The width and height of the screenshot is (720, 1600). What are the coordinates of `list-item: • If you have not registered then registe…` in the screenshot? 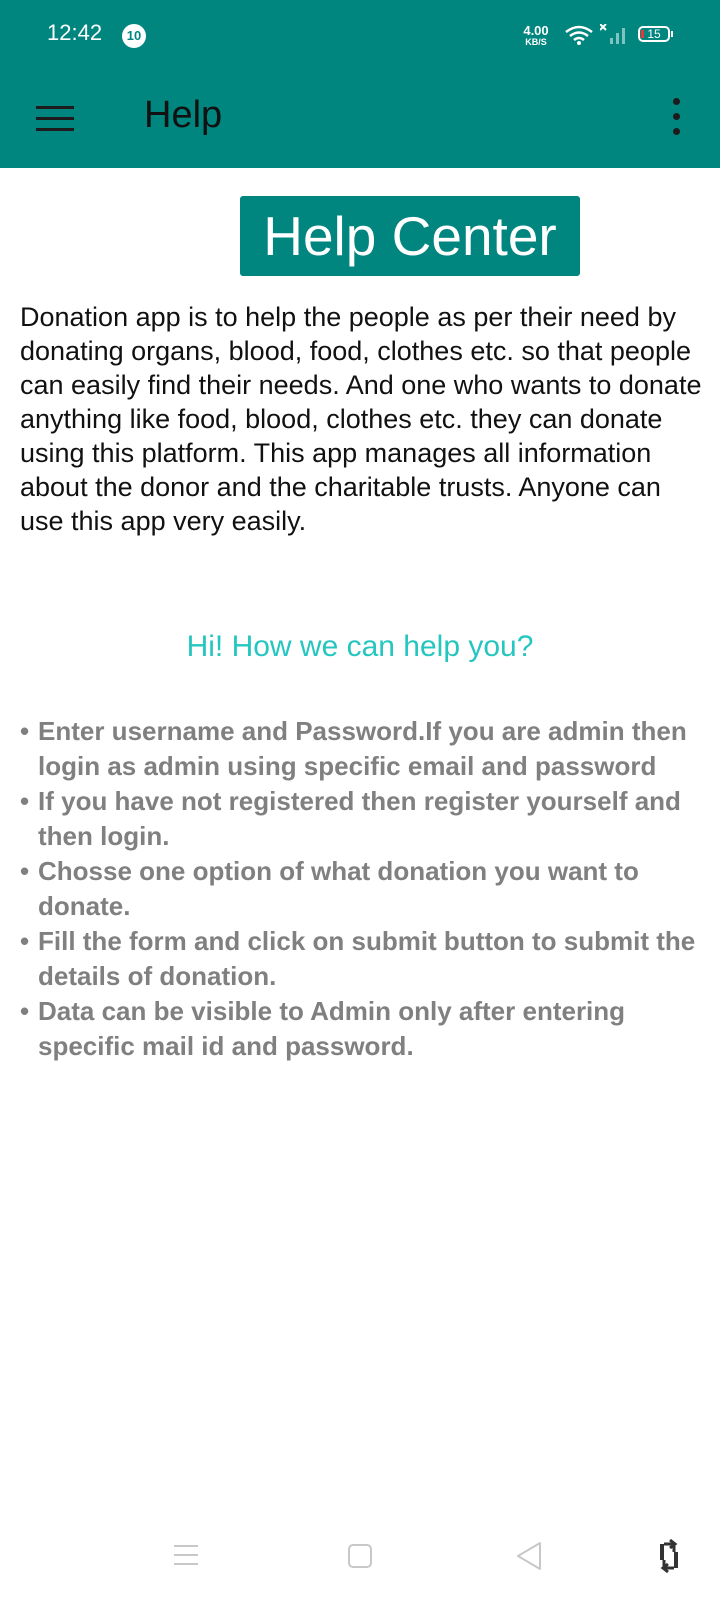 It's located at (370, 819).